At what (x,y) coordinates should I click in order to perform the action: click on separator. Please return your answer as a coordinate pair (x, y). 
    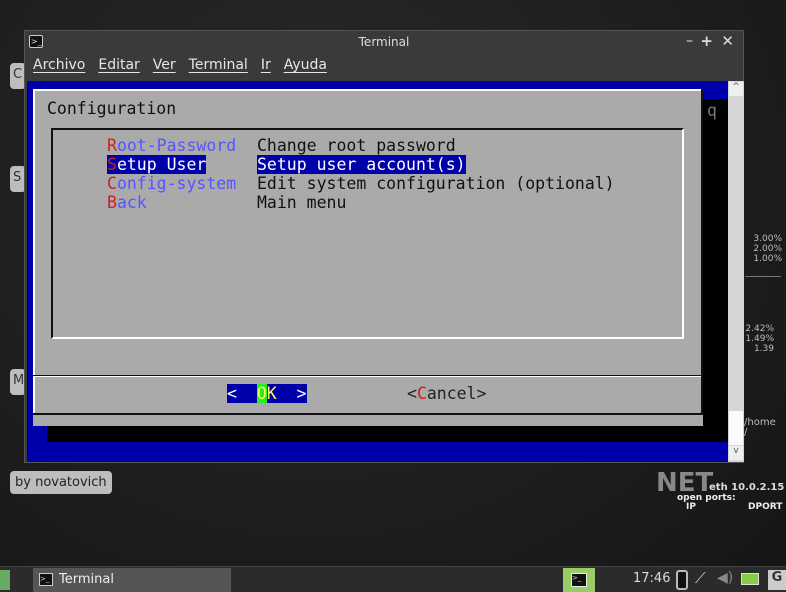
    Looking at the image, I should click on (367, 376).